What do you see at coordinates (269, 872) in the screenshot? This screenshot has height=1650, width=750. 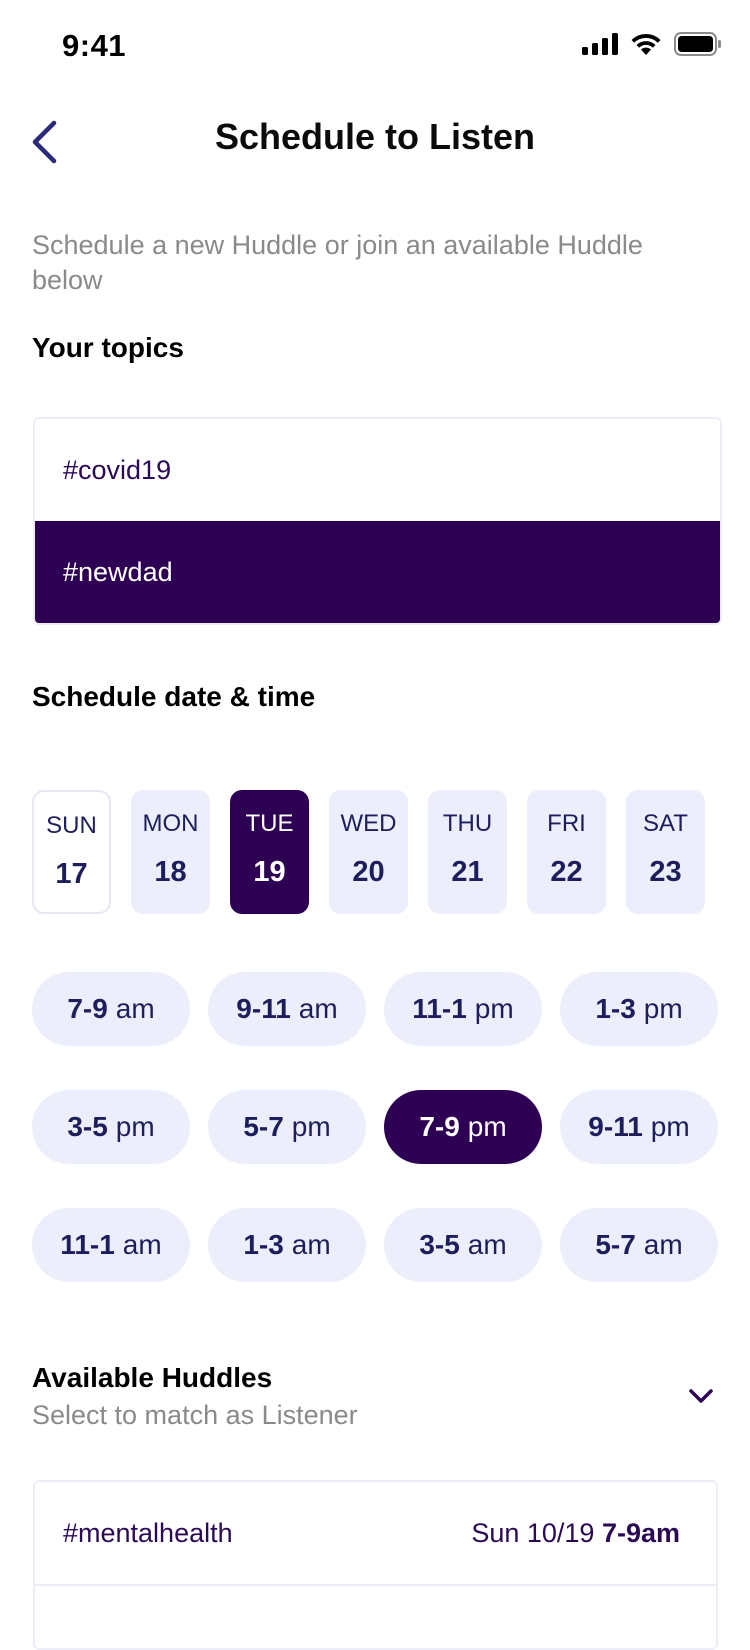 I see `day-number: 19` at bounding box center [269, 872].